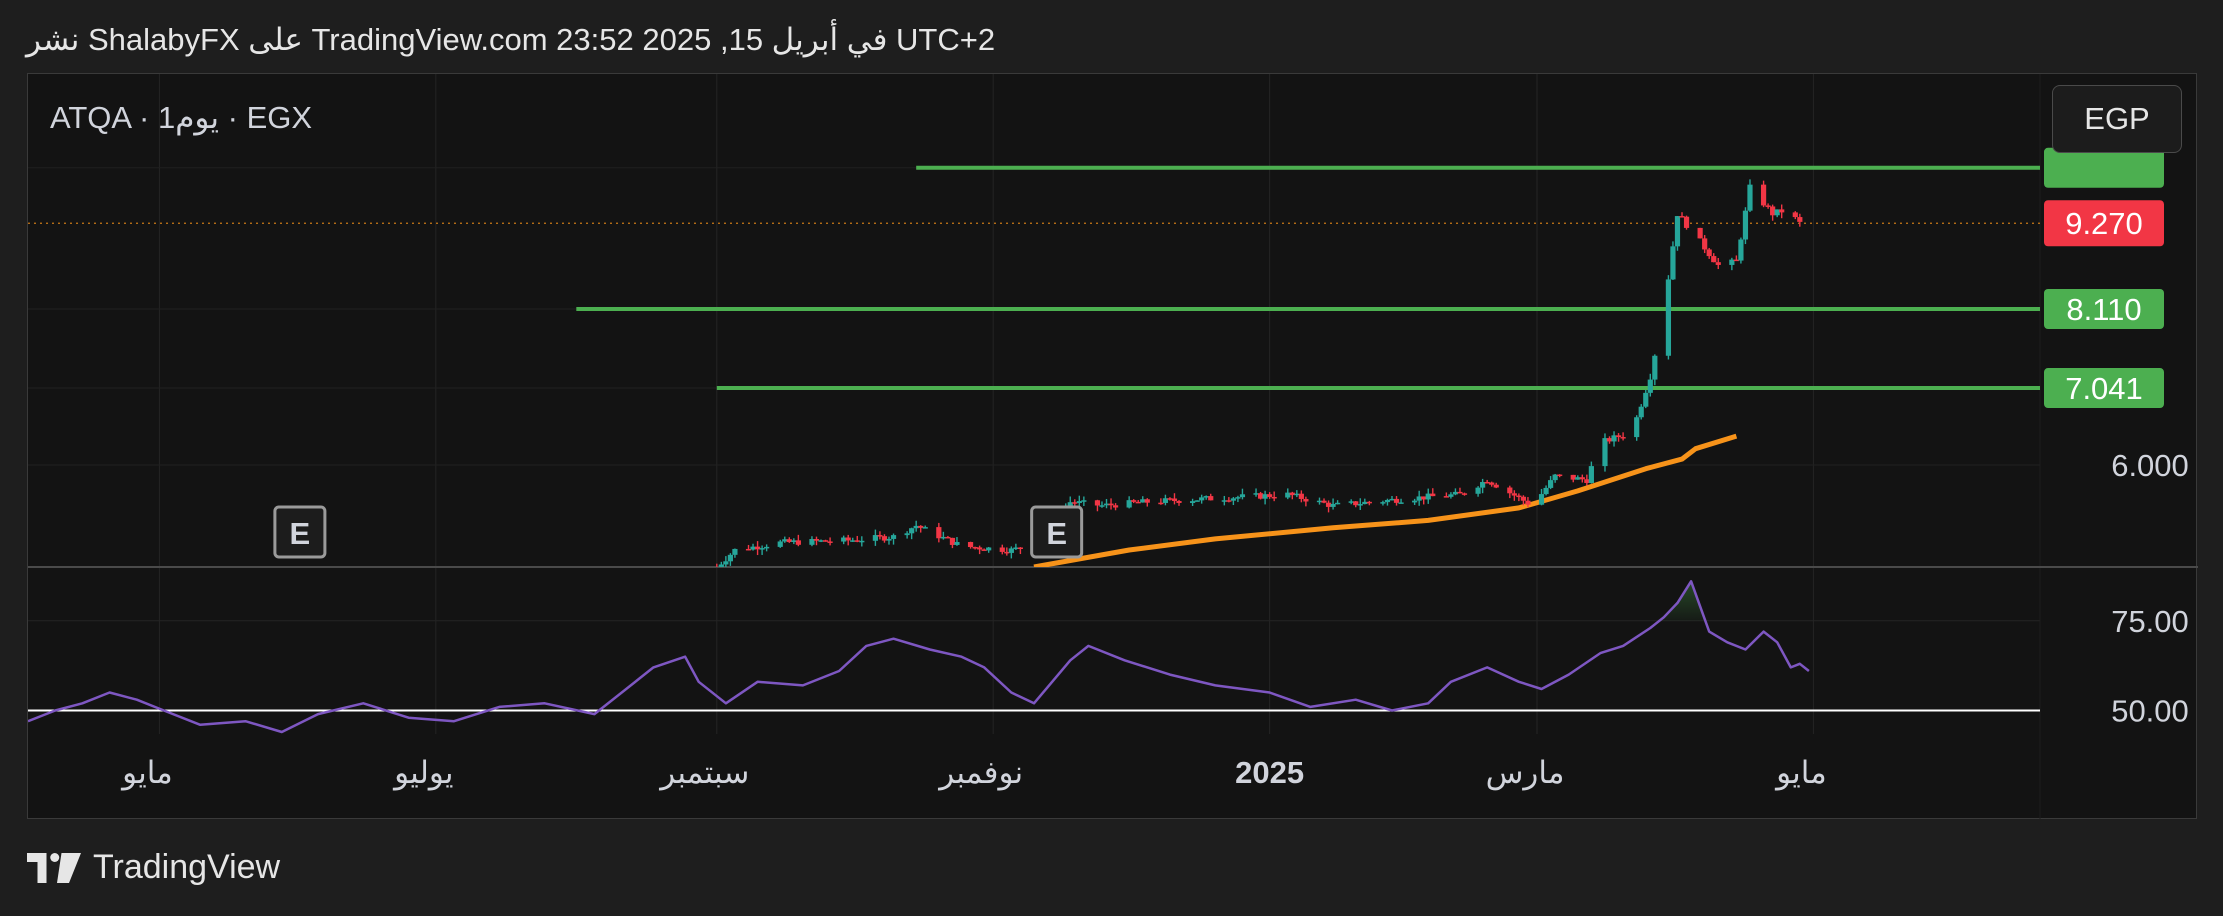 This screenshot has width=2223, height=916. Describe the element at coordinates (2117, 119) in the screenshot. I see `currency-button: EGP` at that location.